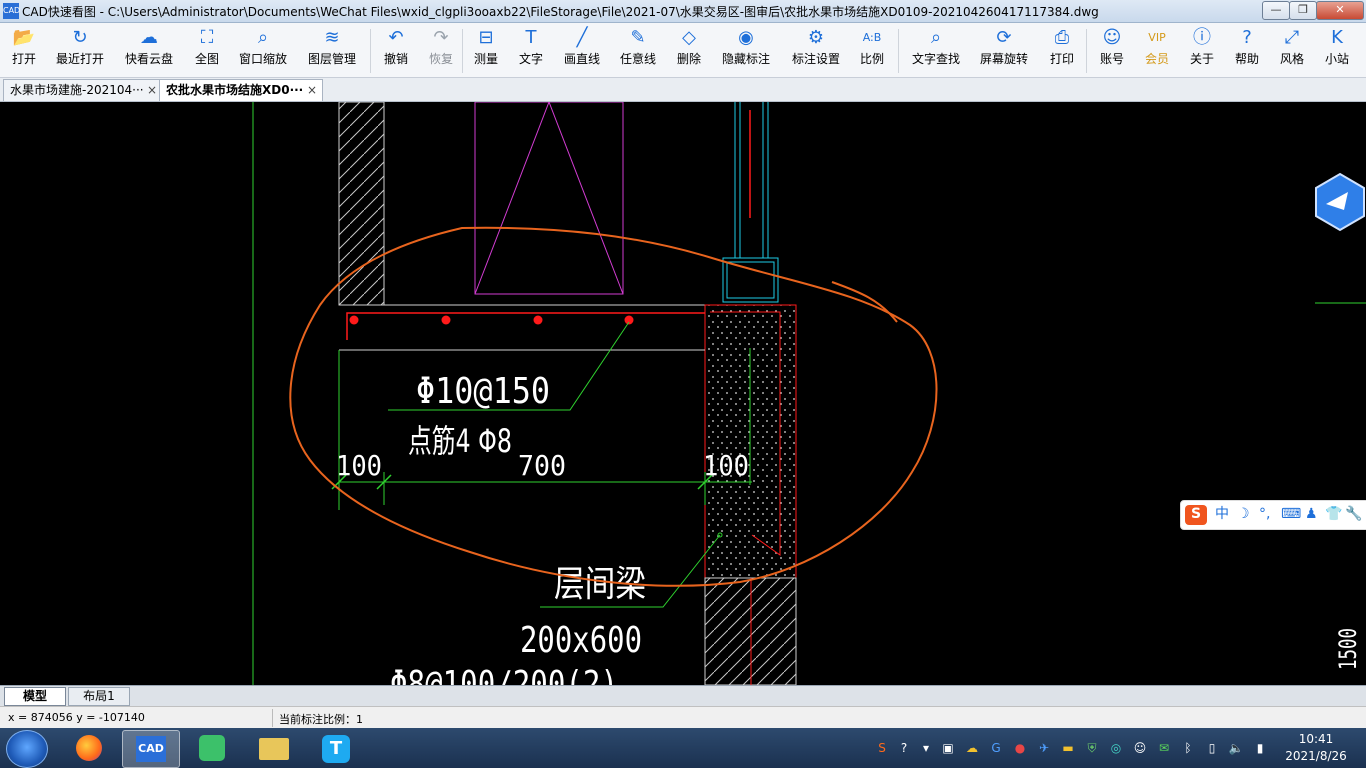 This screenshot has height=768, width=1366. What do you see at coordinates (83, 90) in the screenshot?
I see `tab-architecture-drawing: 水果市场建施-202104··· ×` at bounding box center [83, 90].